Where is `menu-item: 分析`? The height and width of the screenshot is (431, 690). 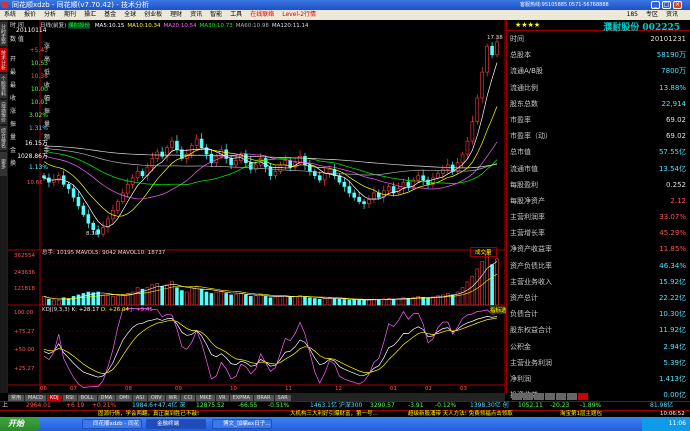
menu-item: 分析 is located at coordinates (50, 15).